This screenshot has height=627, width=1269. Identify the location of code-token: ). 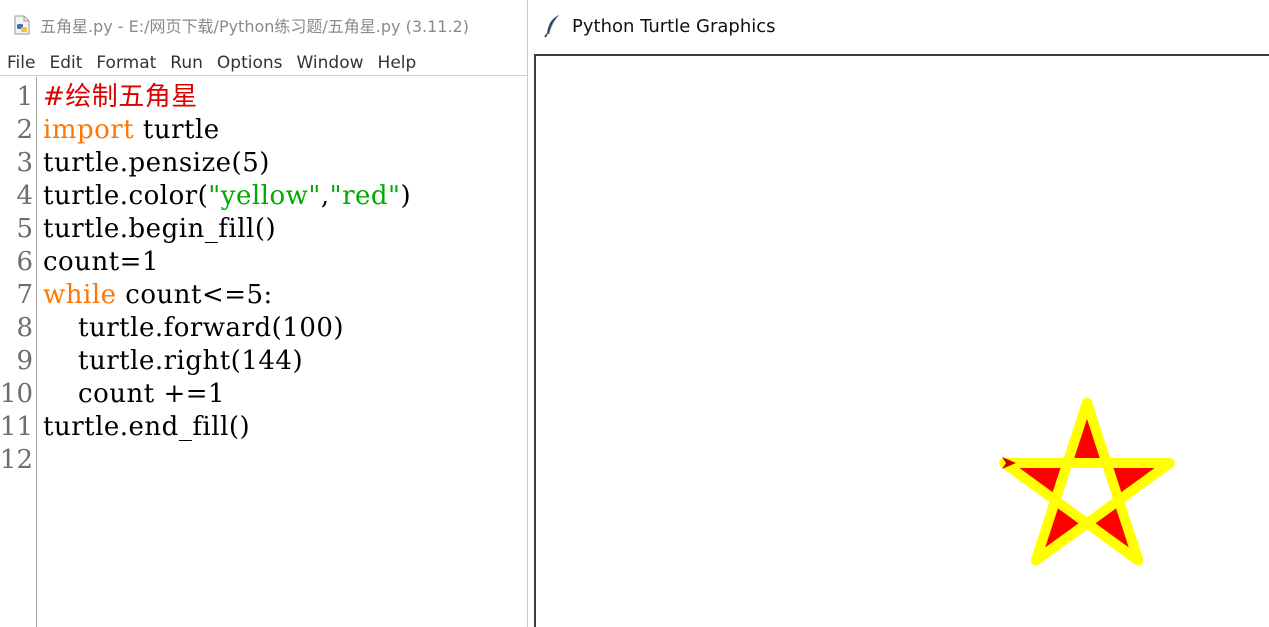
(406, 196).